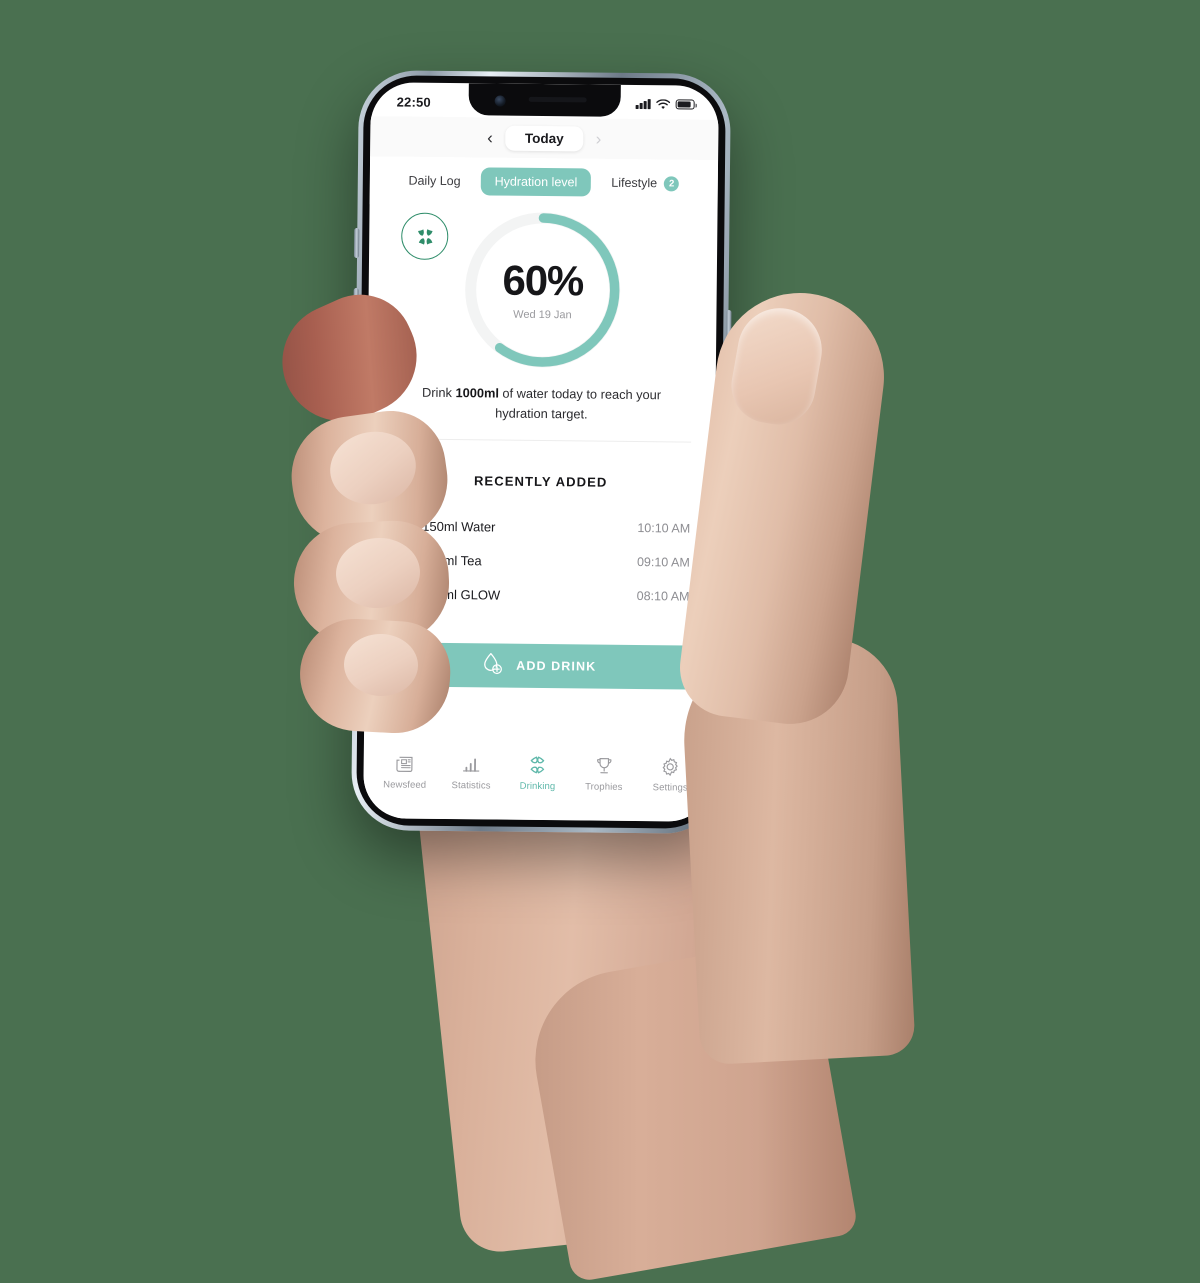  What do you see at coordinates (459, 526) in the screenshot?
I see `list-item-label: 150ml Water` at bounding box center [459, 526].